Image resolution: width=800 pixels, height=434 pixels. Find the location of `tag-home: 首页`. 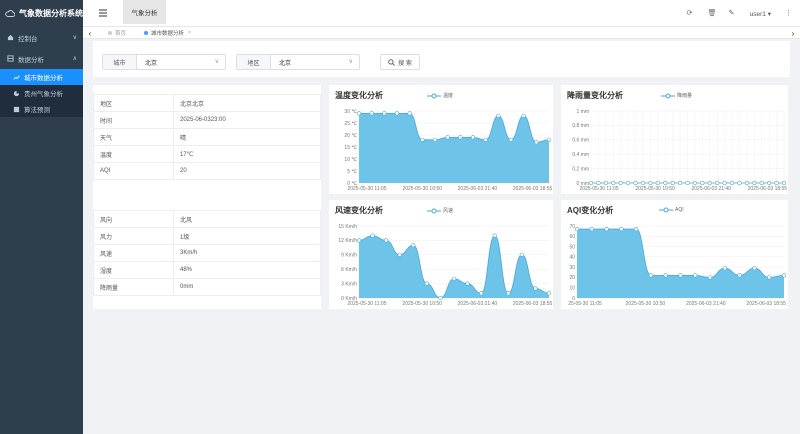

tag-home: 首页 is located at coordinates (117, 33).